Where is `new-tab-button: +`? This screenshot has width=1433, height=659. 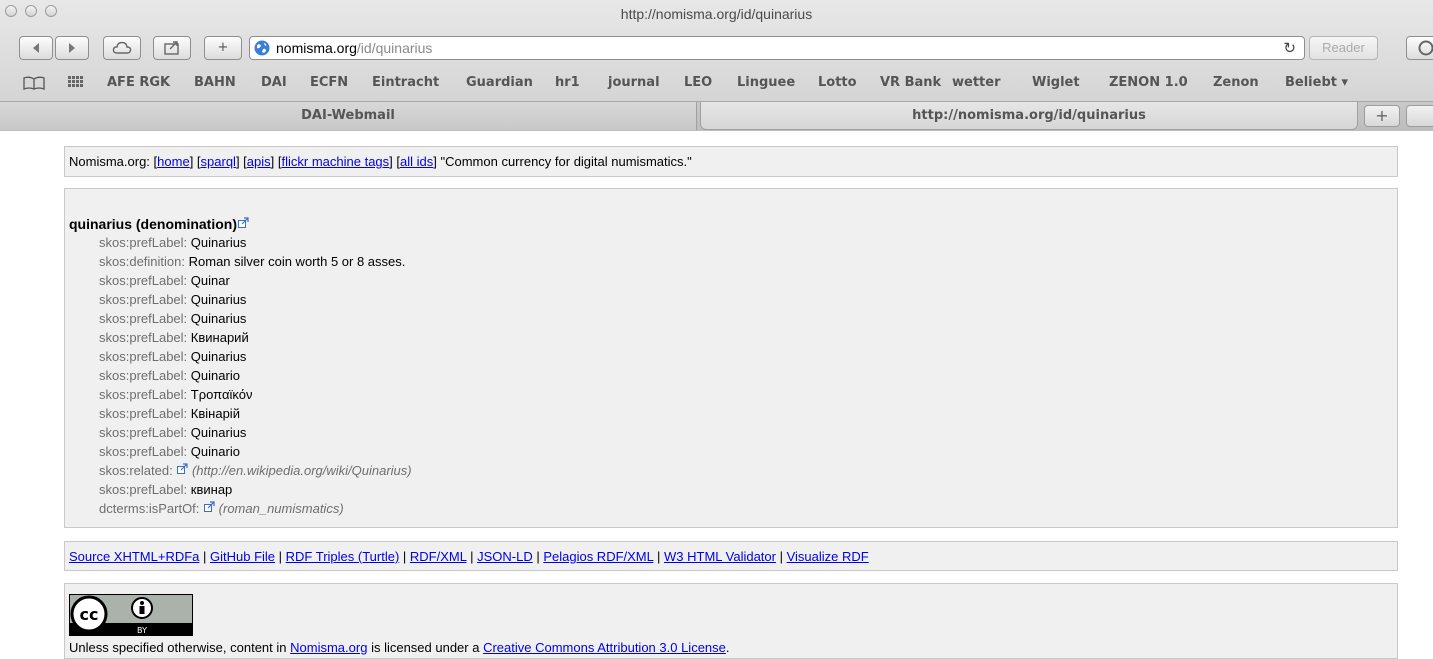
new-tab-button: + is located at coordinates (1382, 116).